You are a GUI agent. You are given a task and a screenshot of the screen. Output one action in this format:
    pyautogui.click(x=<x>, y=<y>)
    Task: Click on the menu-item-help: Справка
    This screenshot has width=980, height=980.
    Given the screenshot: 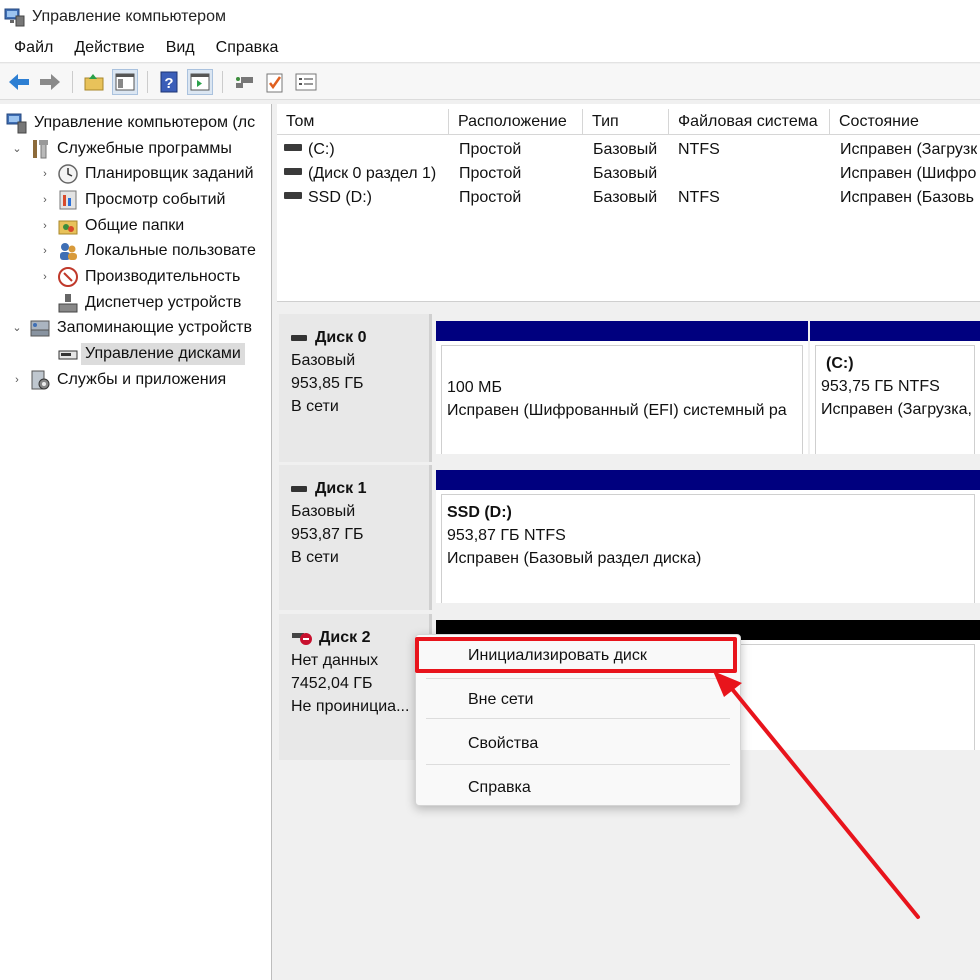 What is the action you would take?
    pyautogui.click(x=578, y=788)
    